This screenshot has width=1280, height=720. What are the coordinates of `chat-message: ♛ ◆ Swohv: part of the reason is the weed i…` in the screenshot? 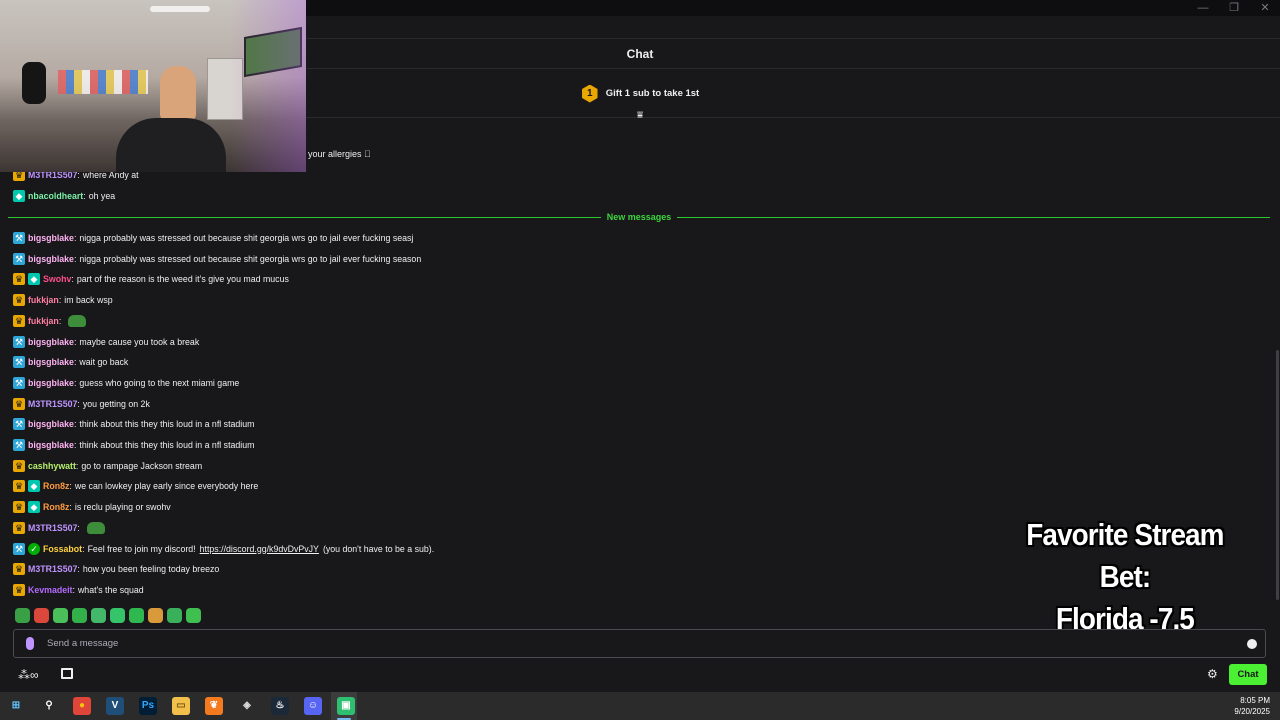 It's located at (151, 279).